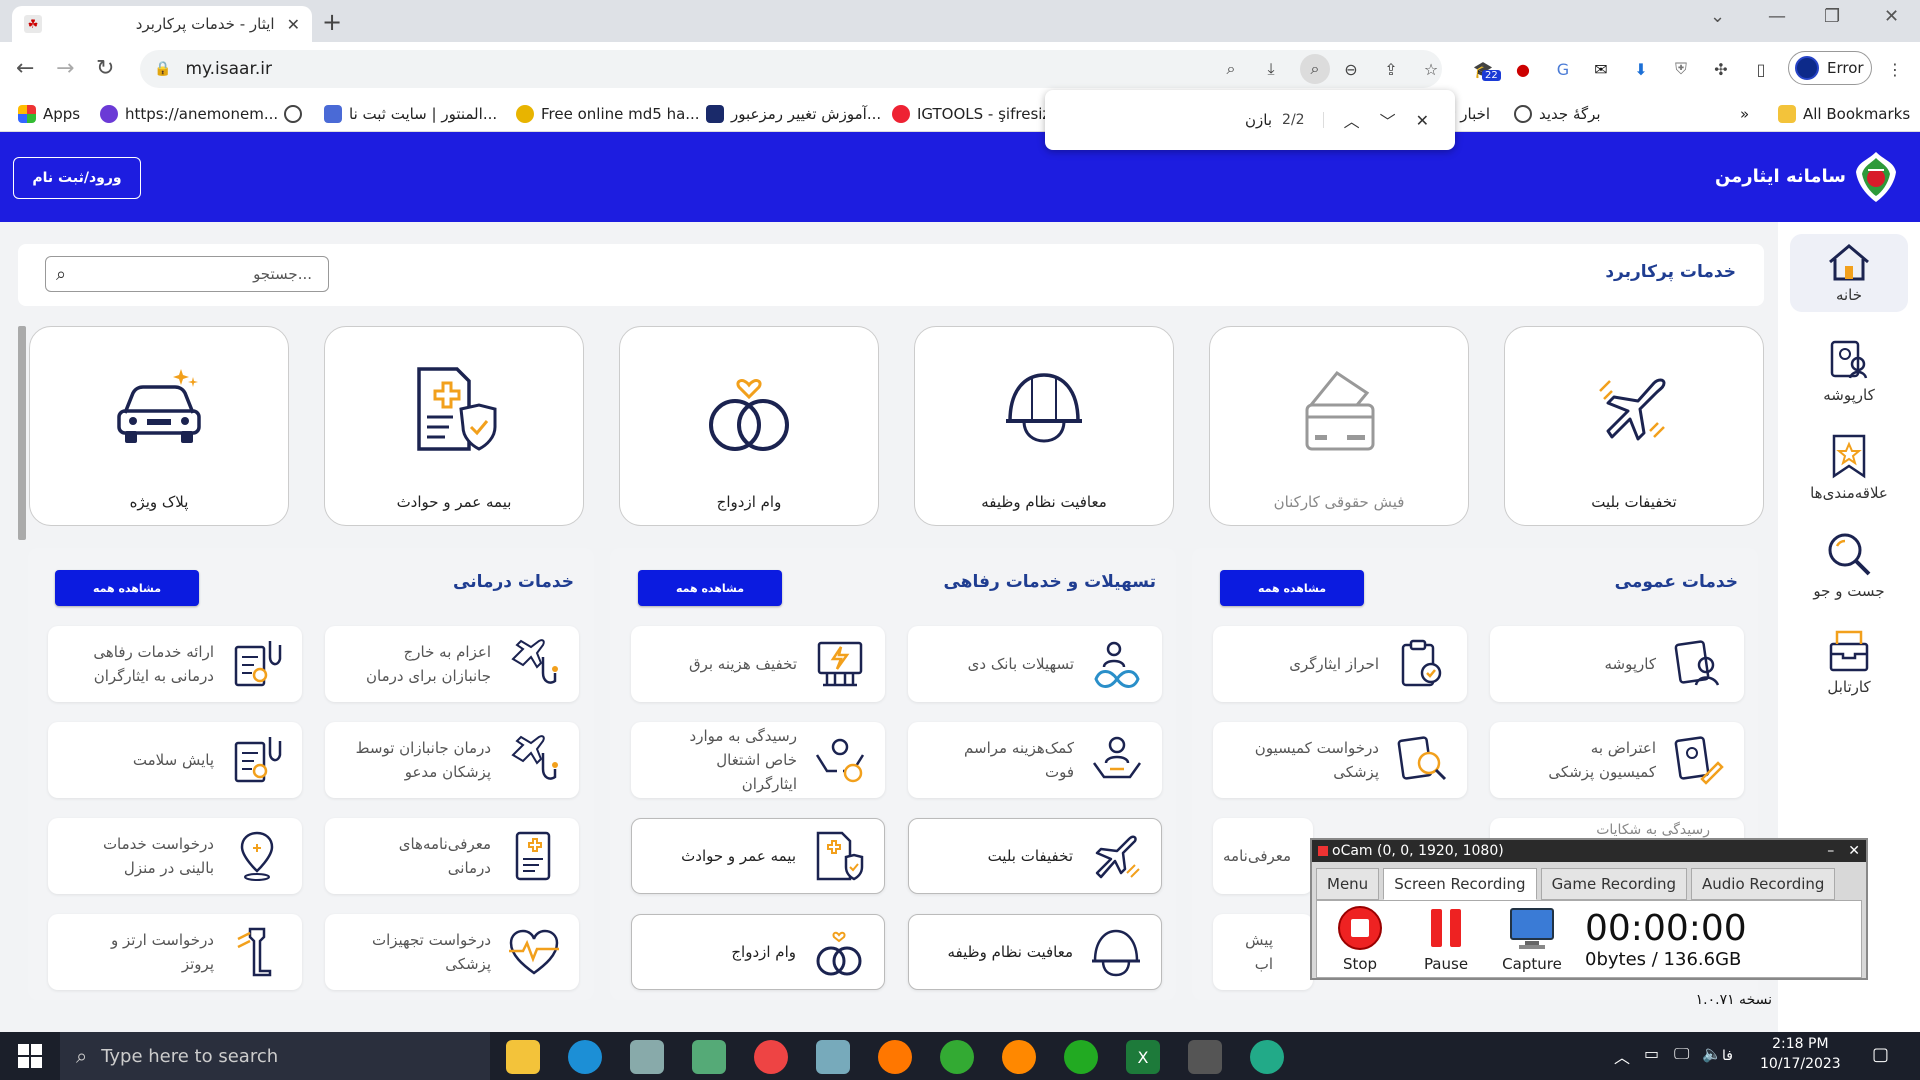  Describe the element at coordinates (1081, 1057) in the screenshot. I see `gear-app-icon` at that location.